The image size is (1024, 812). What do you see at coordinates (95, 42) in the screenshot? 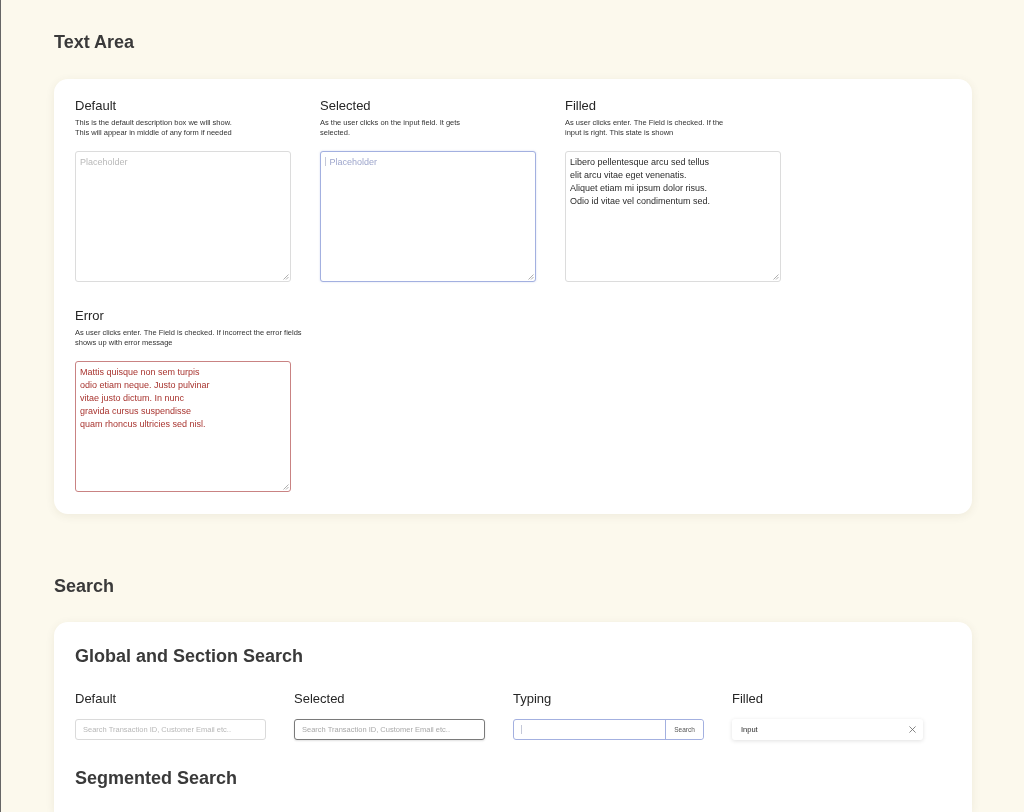
I see `section-title: Text Area` at bounding box center [95, 42].